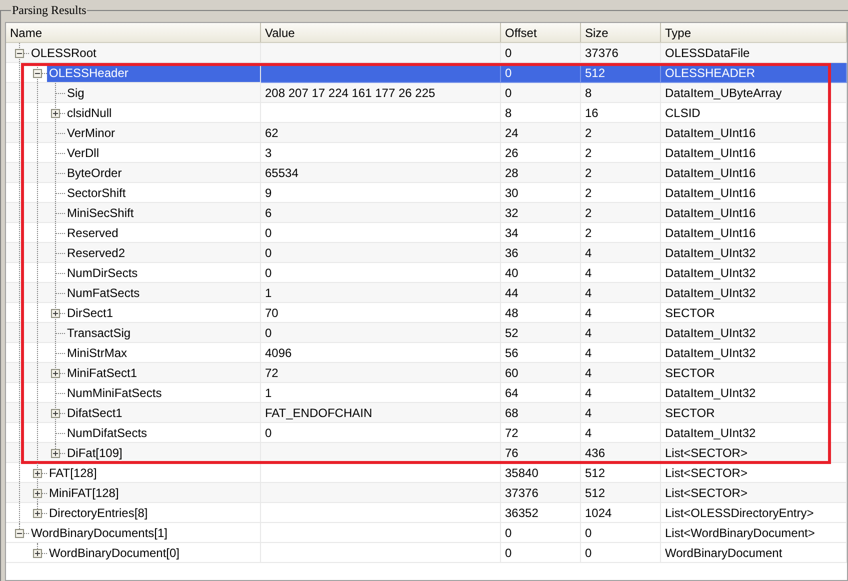 This screenshot has width=848, height=581. I want to click on table-cell-text: 37376, so click(521, 493).